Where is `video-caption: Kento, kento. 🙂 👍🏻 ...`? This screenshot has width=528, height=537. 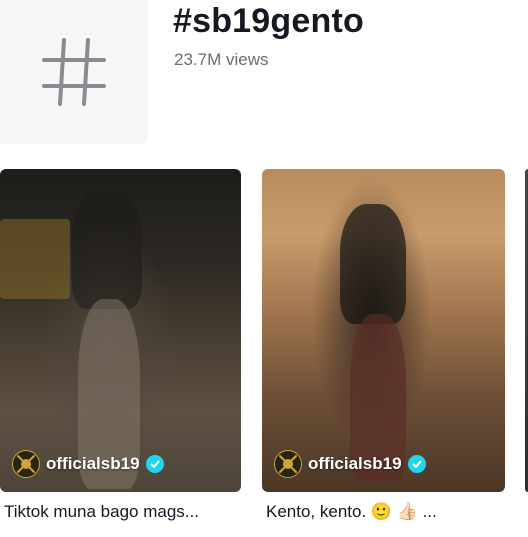
video-caption: Kento, kento. 🙂 👍🏻 ... is located at coordinates (383, 512).